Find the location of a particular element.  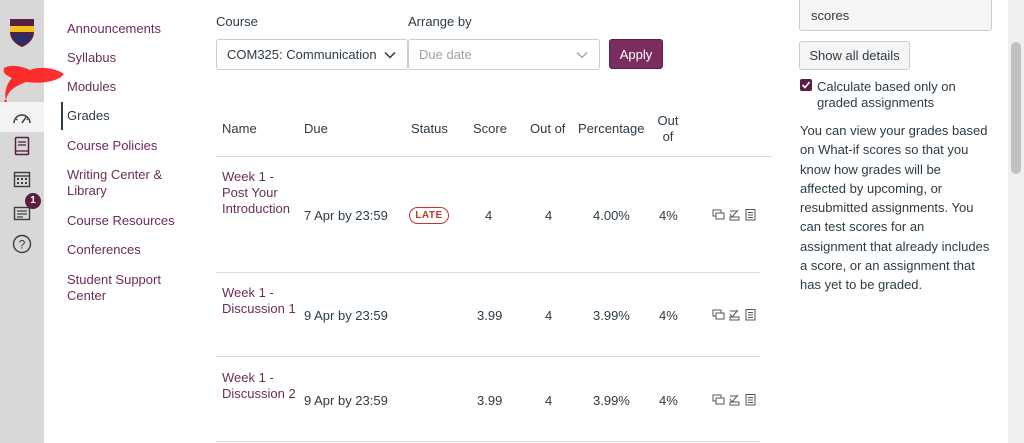

calendar-icon is located at coordinates (22, 179).